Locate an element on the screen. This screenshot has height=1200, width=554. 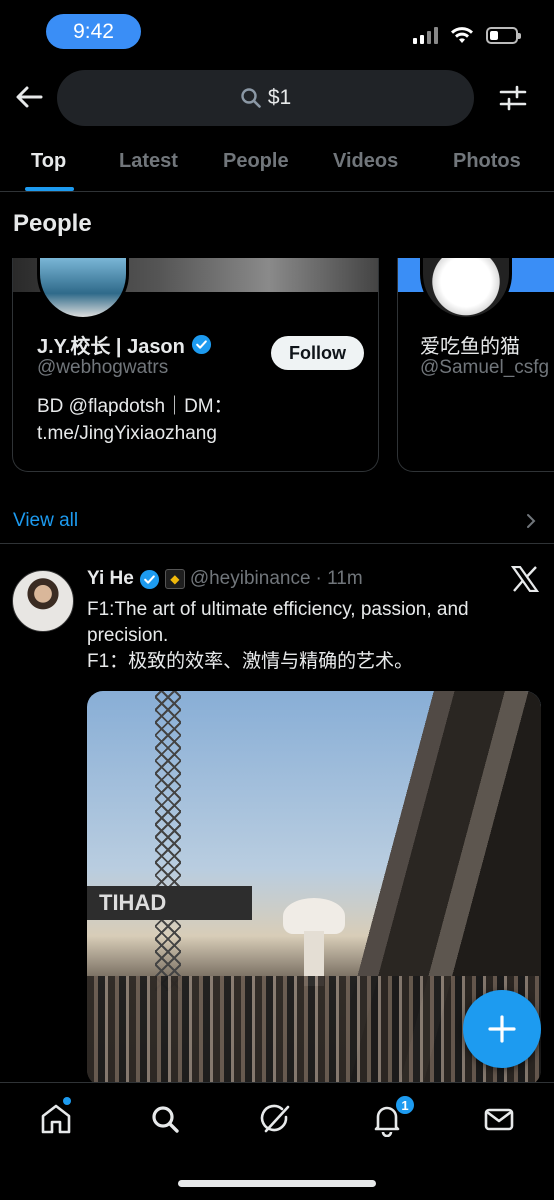
search-header: $1 is located at coordinates (277, 98).